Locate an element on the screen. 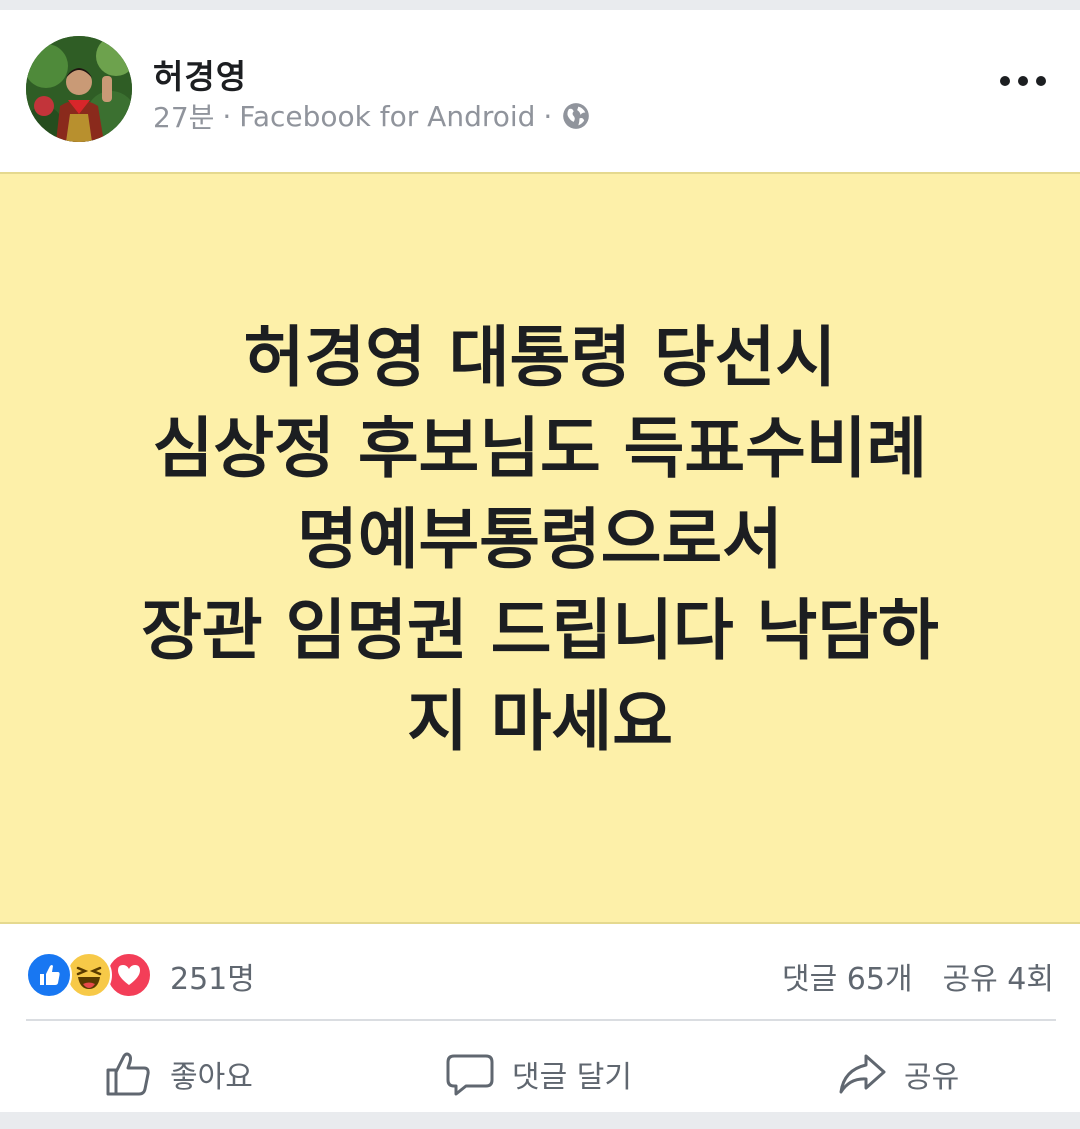 This screenshot has height=1129, width=1080. love-icon is located at coordinates (129, 975).